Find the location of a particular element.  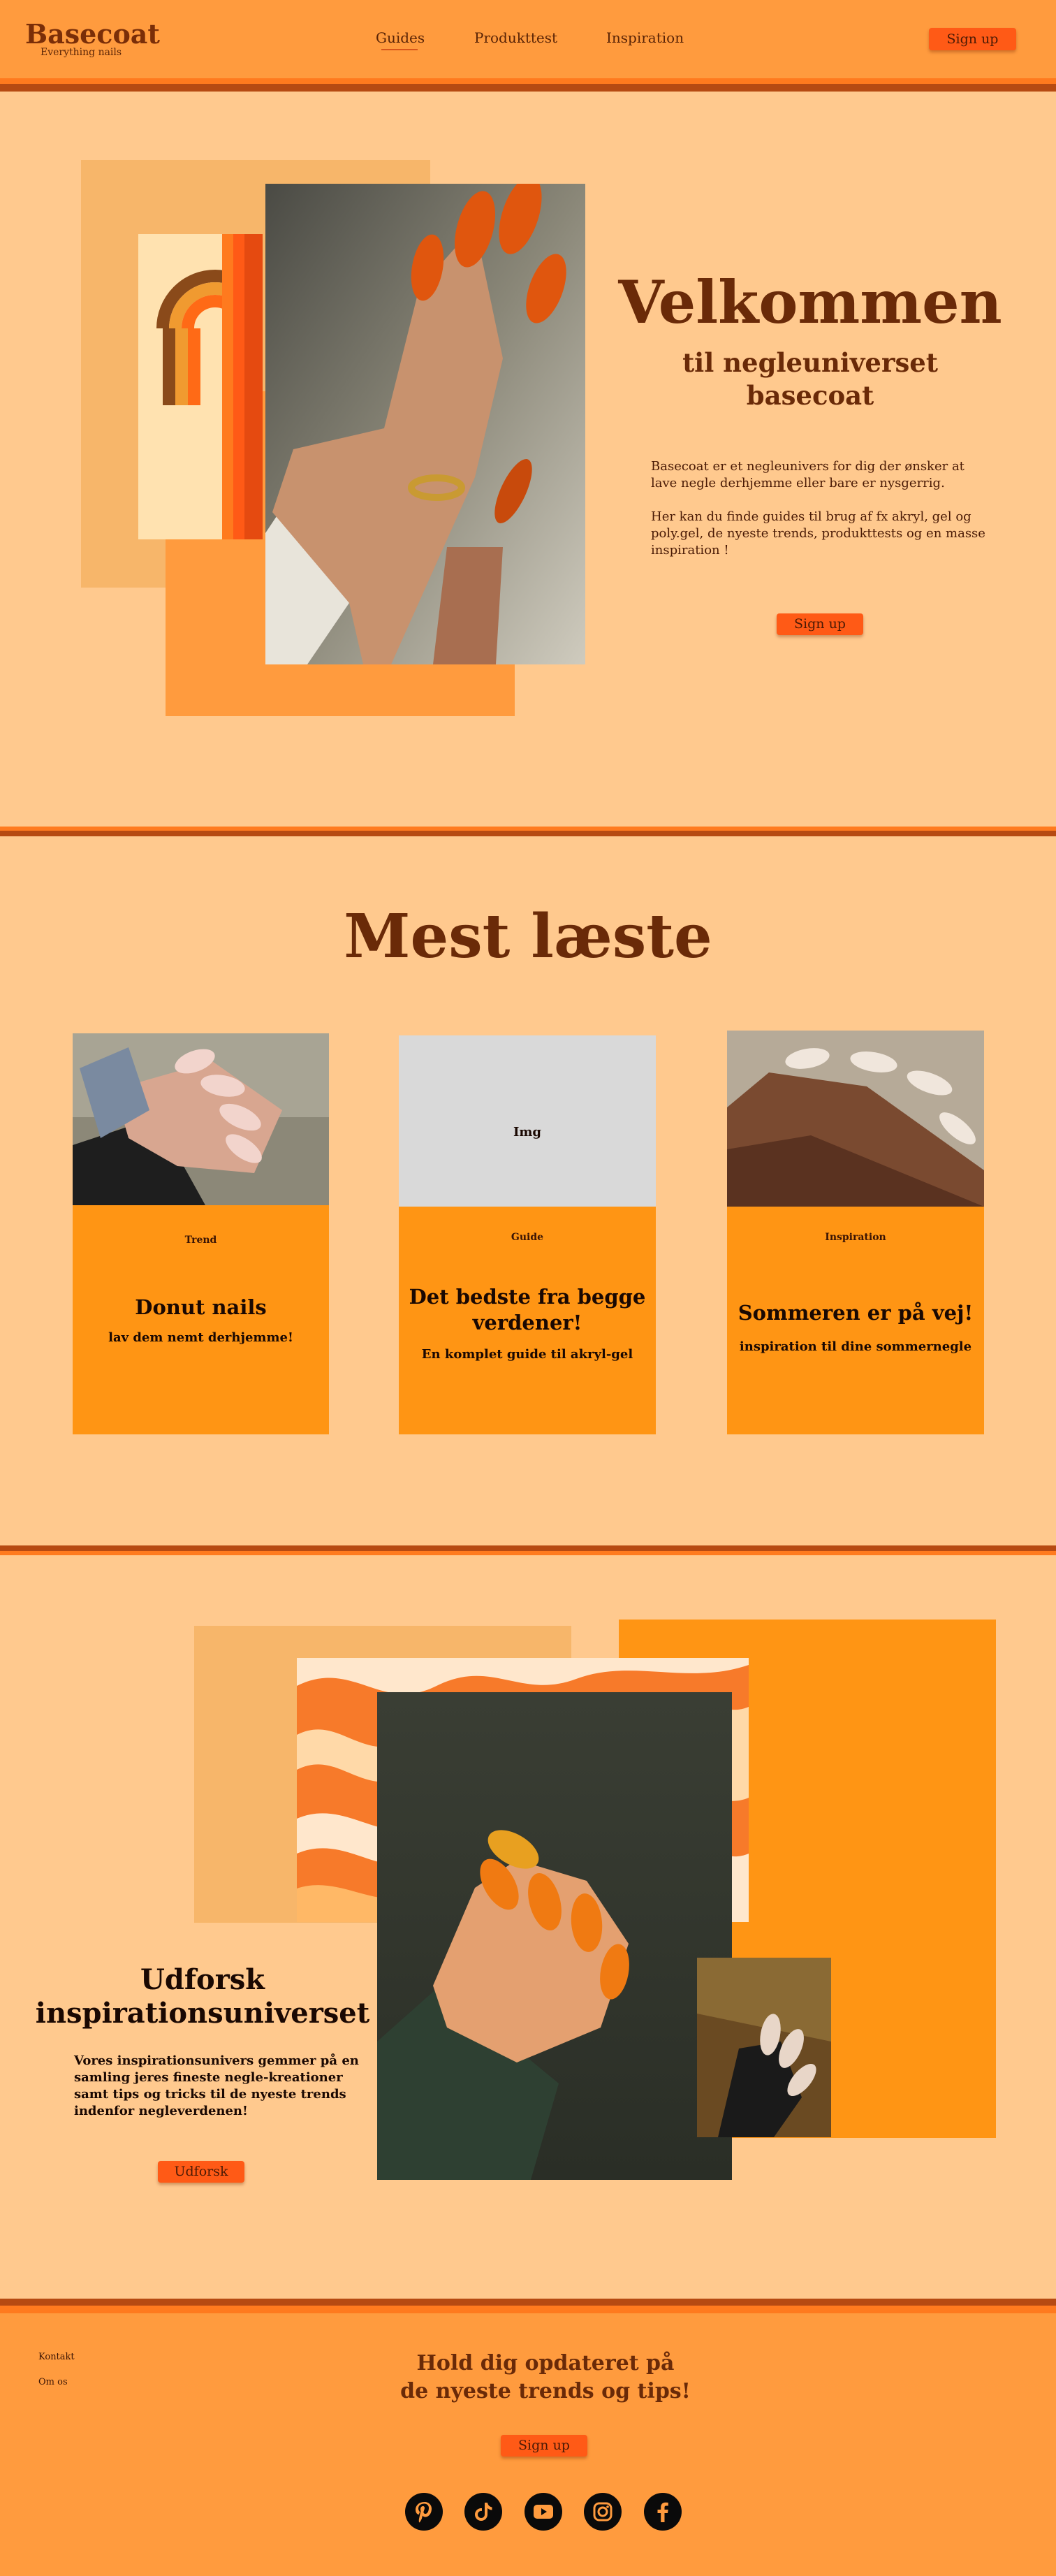

card-title-summer: Sommeren er på vej! is located at coordinates (855, 1313).